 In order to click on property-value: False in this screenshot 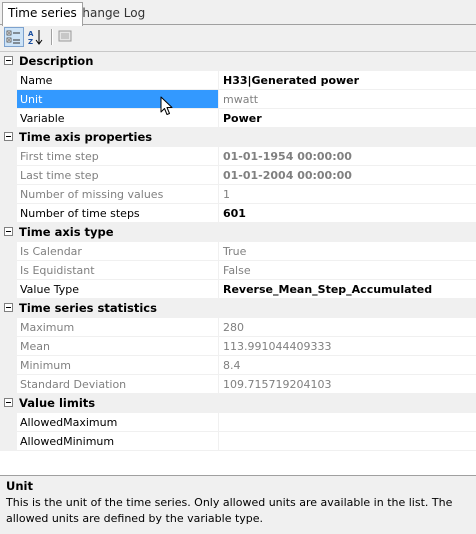, I will do `click(347, 270)`.